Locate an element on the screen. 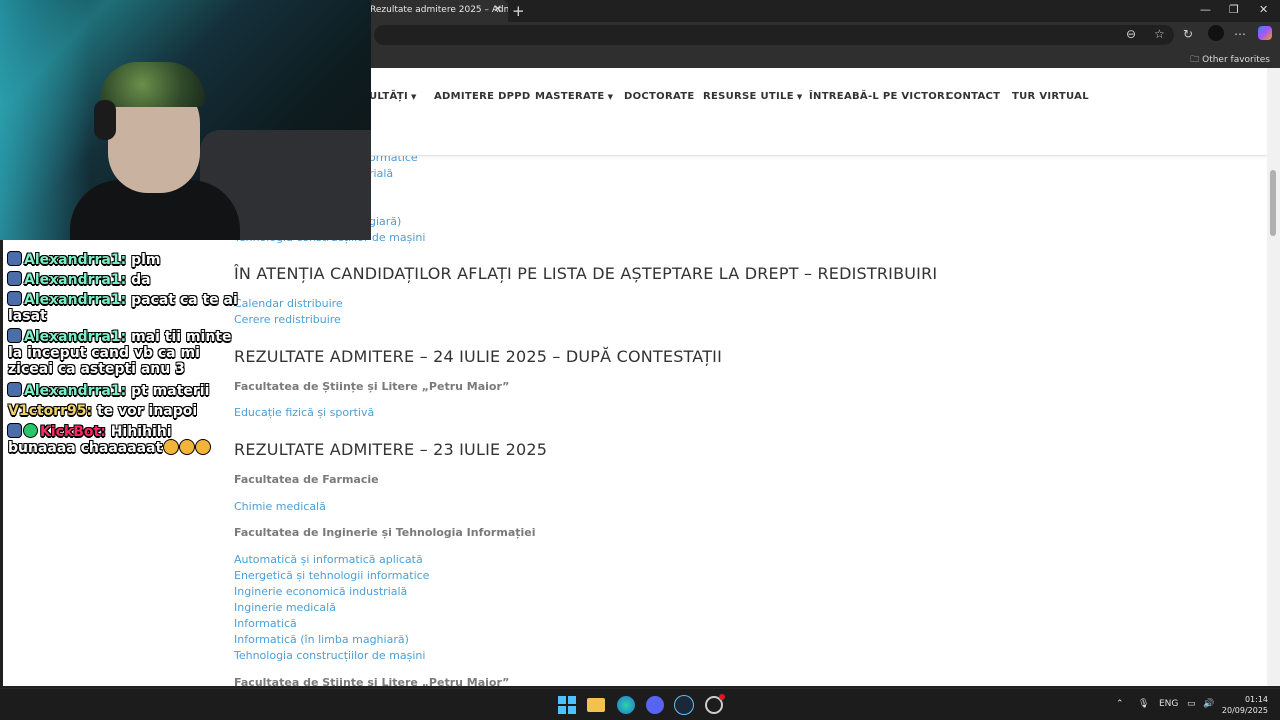 This screenshot has height=720, width=1280. network-icon: ▭ is located at coordinates (1191, 704).